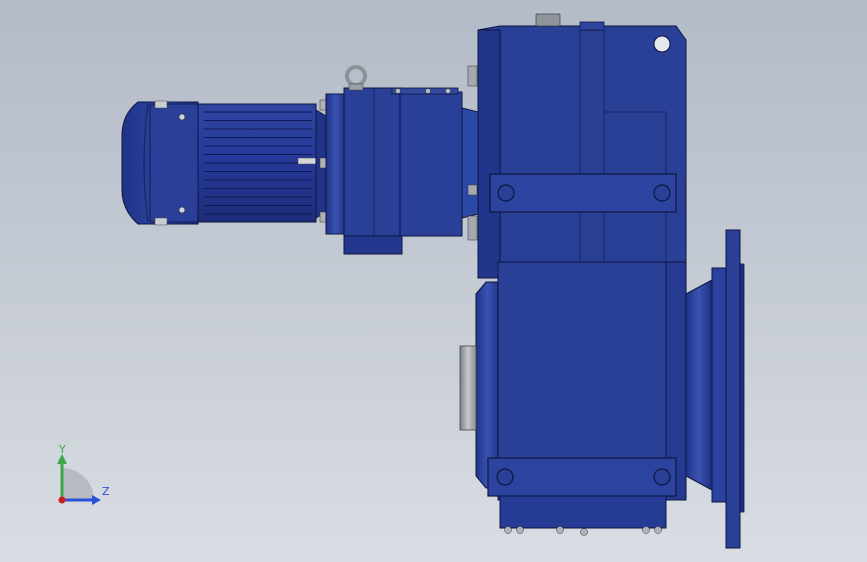 The height and width of the screenshot is (562, 867). I want to click on adapter-base, so click(373, 245).